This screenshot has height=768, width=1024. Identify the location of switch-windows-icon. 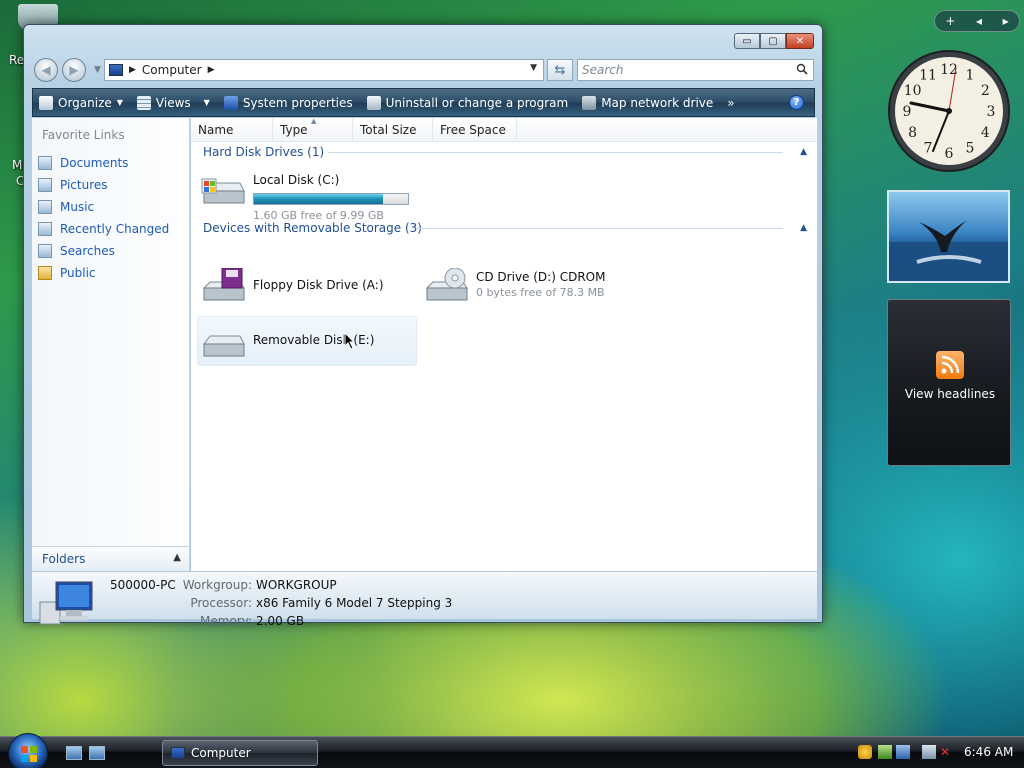
(97, 753).